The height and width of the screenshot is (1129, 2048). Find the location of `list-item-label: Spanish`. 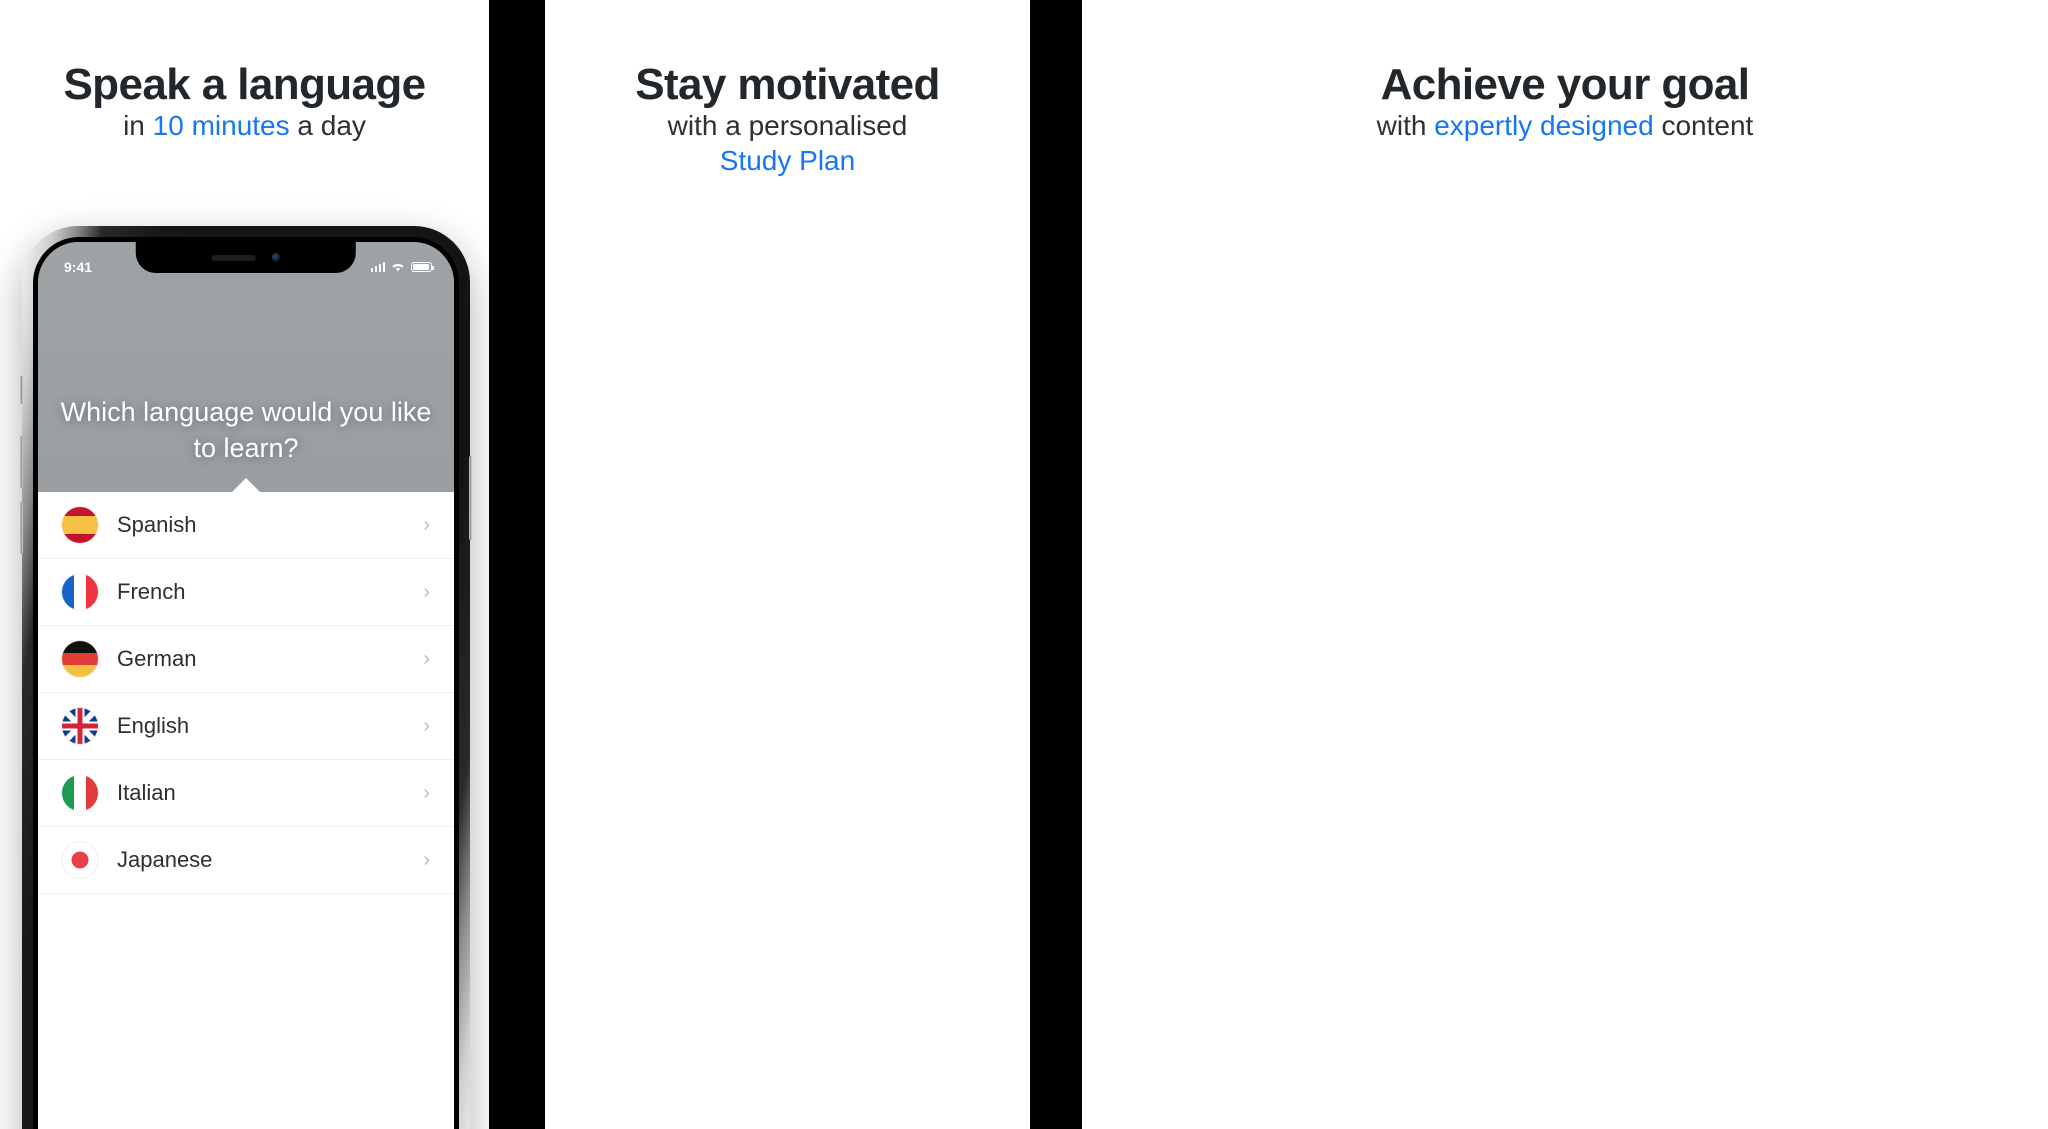

list-item-label: Spanish is located at coordinates (157, 524).